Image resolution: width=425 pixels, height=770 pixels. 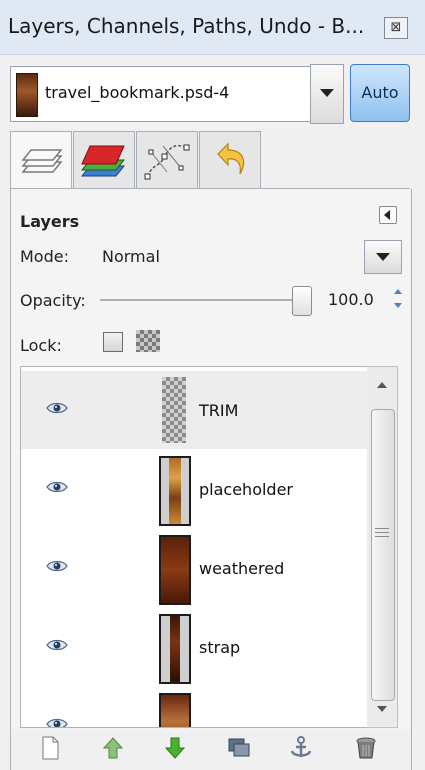 I want to click on close-button: ⊠, so click(x=396, y=28).